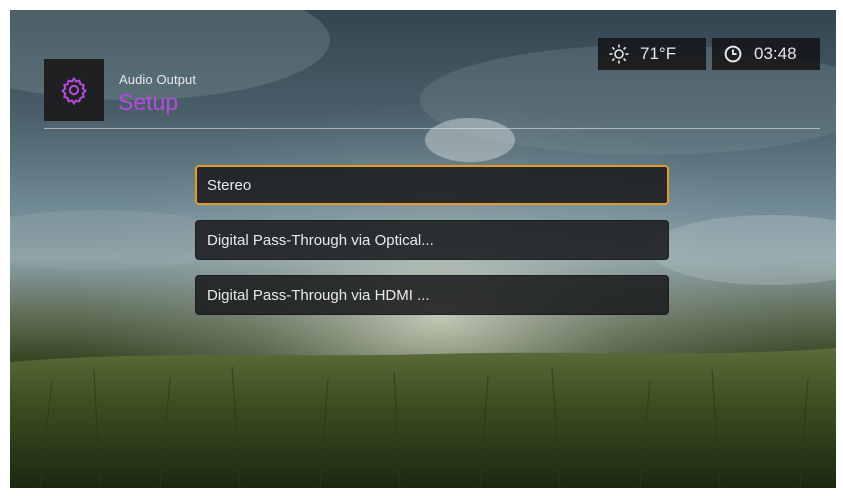  Describe the element at coordinates (148, 102) in the screenshot. I see `page-title: Setup` at that location.